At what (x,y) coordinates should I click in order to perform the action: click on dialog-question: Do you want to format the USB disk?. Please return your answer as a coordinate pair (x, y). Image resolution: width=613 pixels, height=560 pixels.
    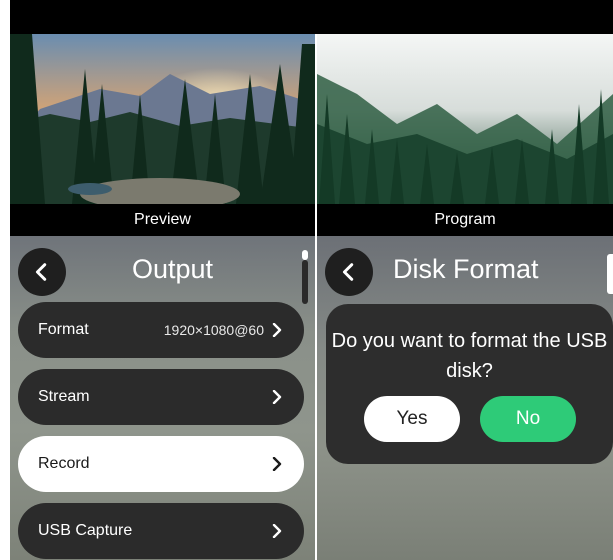
    Looking at the image, I should click on (469, 356).